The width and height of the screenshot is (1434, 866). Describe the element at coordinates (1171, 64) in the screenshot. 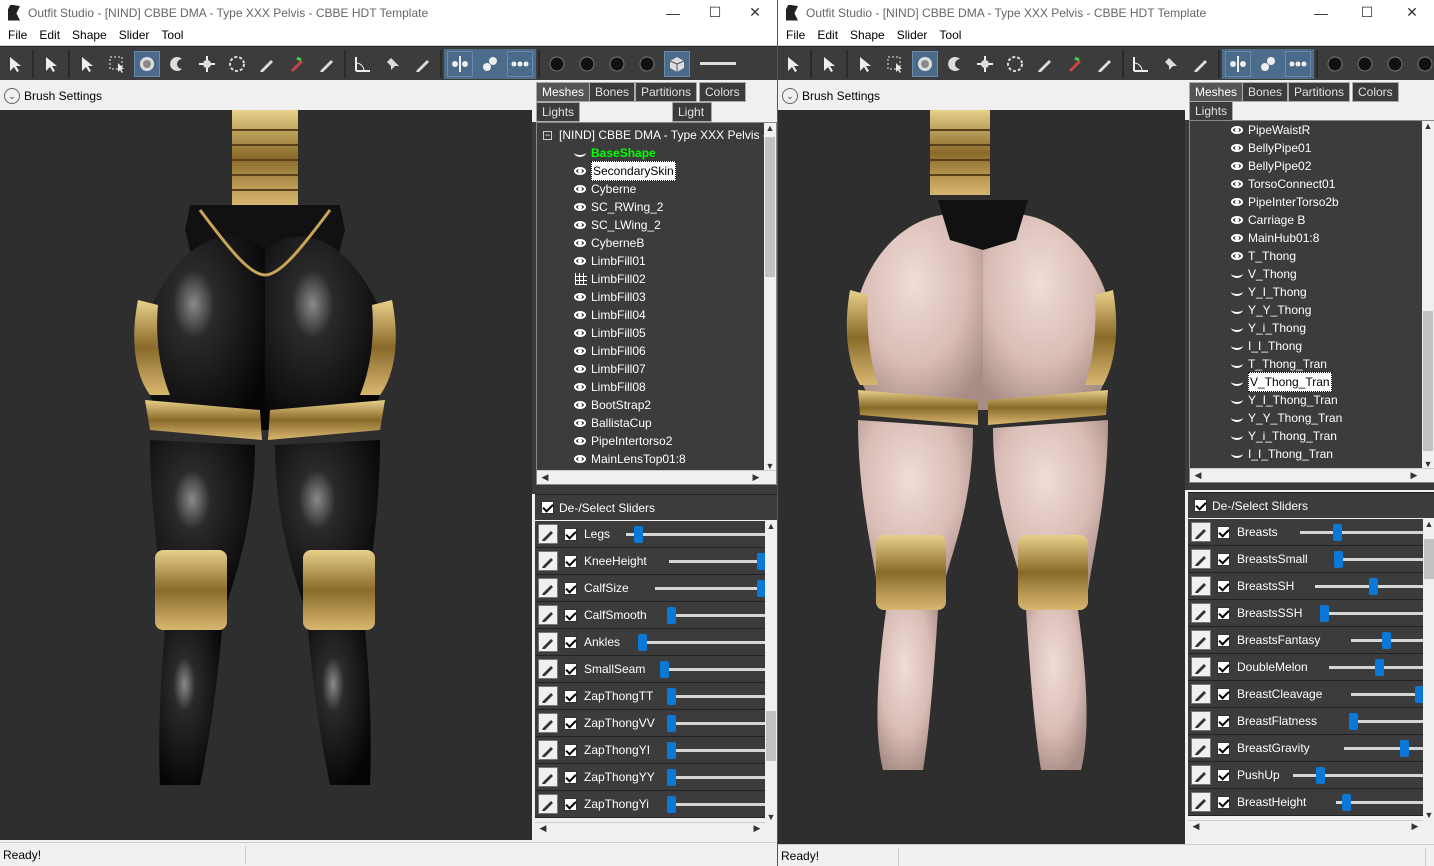

I see `pivot-tool-icon` at that location.